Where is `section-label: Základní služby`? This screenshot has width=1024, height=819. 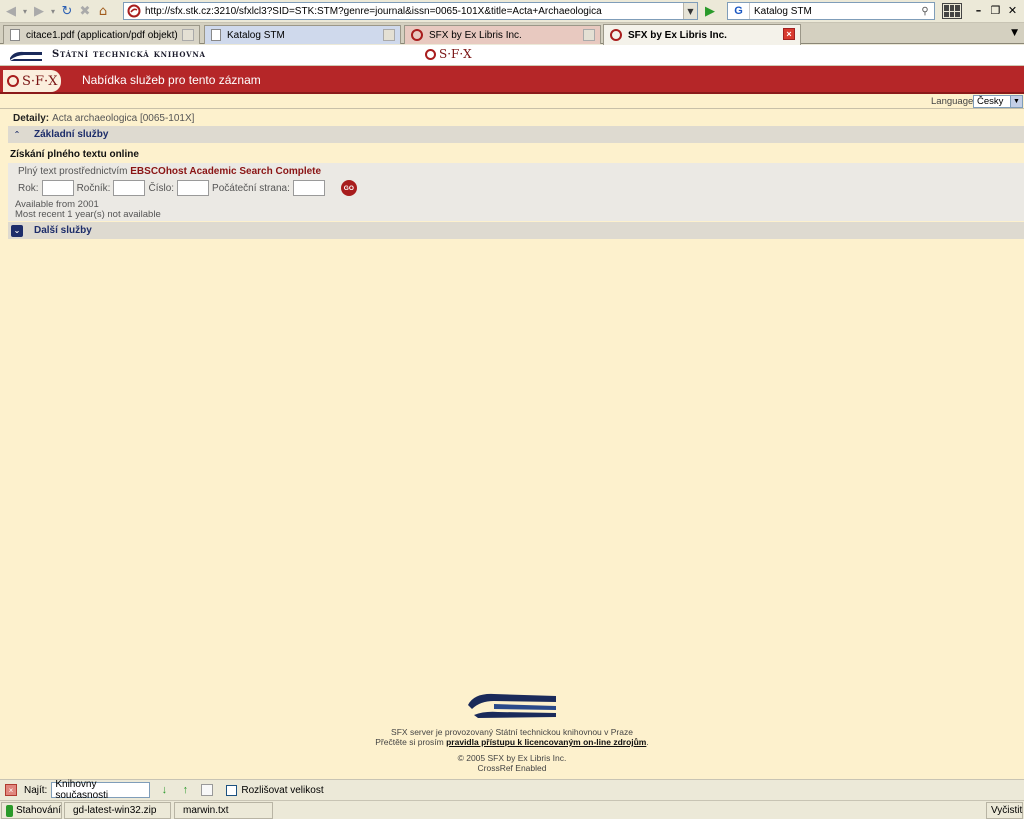
section-label: Základní služby is located at coordinates (71, 134).